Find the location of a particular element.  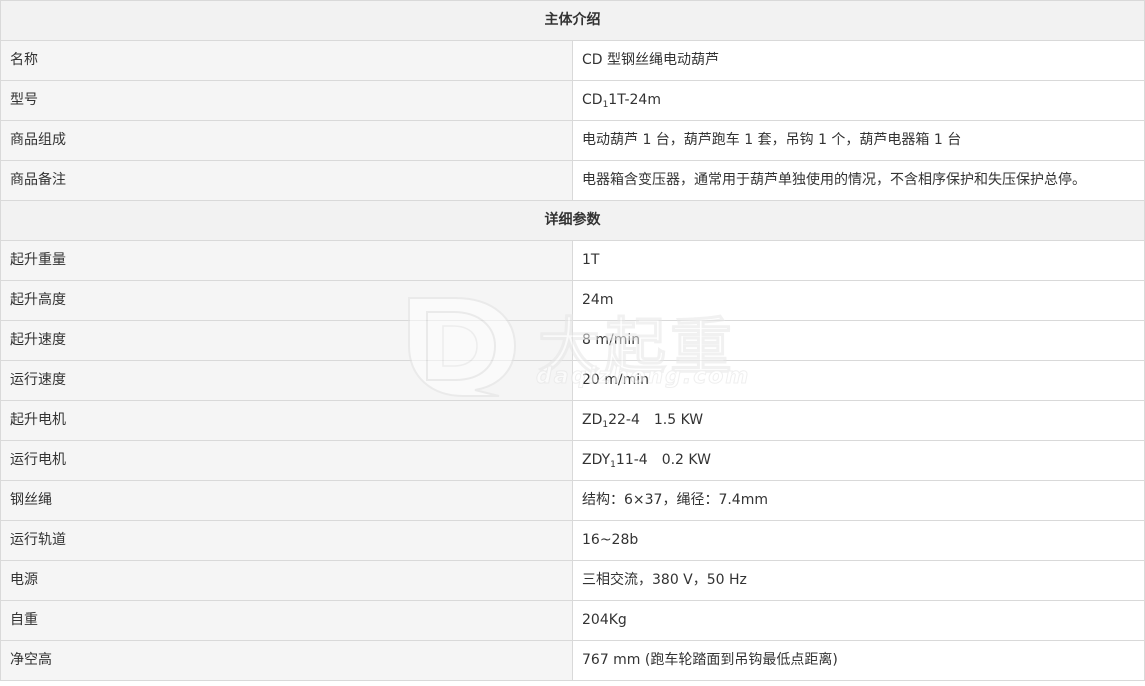

table-row: 起升高度 24m is located at coordinates (572, 300).